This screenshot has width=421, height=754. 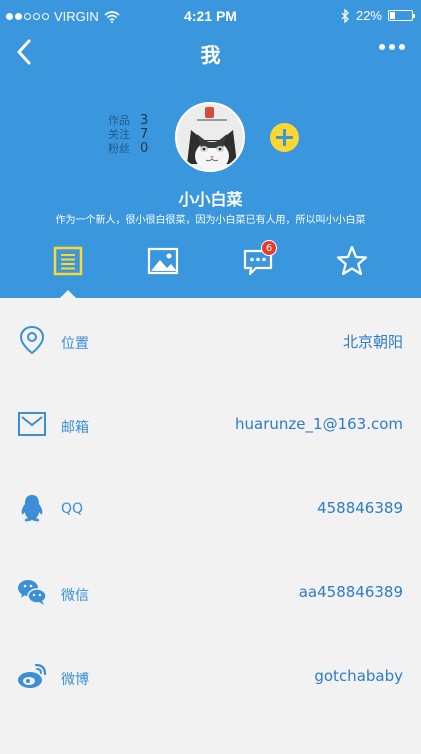 What do you see at coordinates (210, 220) in the screenshot?
I see `profile-bio: 作为一个新人，很小很白很菜，因为小白菜已有人用，所以叫小小白菜` at bounding box center [210, 220].